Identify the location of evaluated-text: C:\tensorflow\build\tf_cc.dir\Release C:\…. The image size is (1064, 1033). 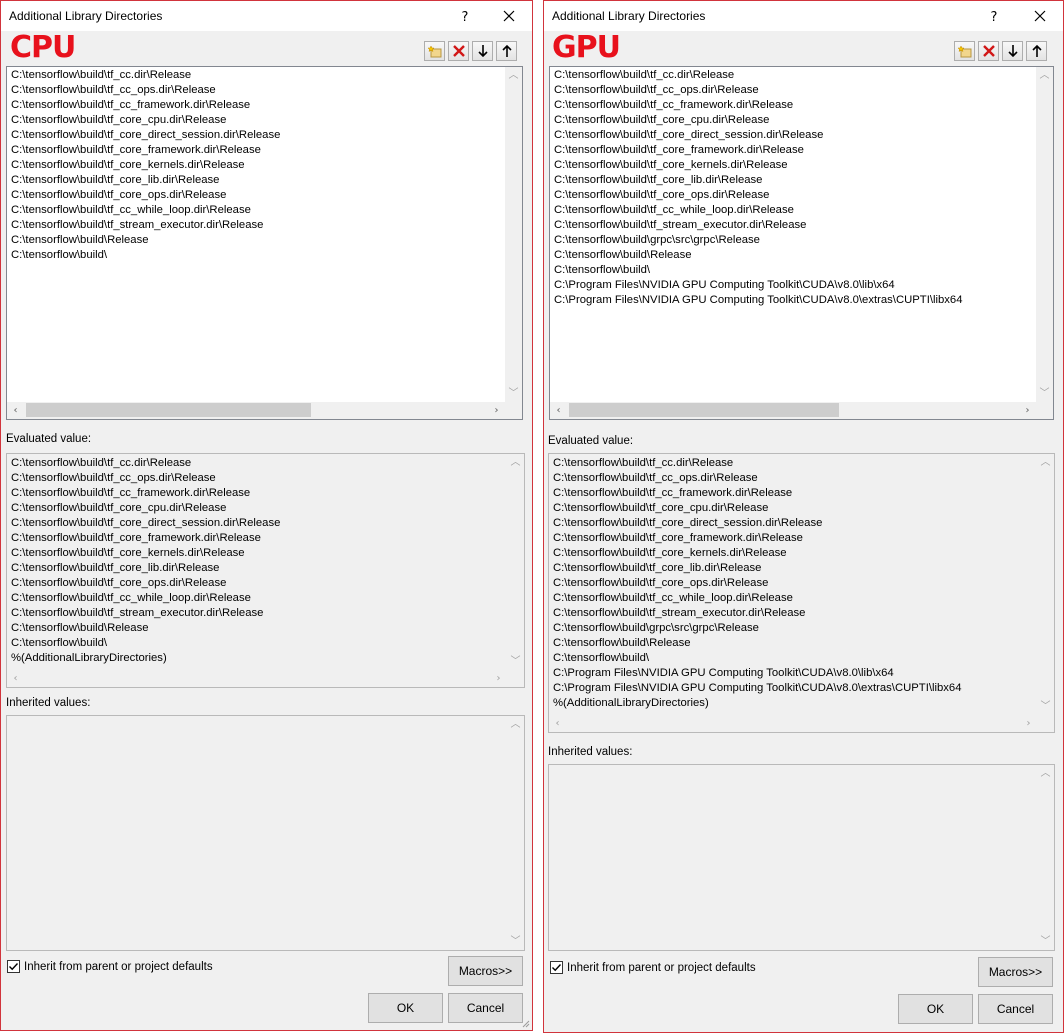
(258, 561).